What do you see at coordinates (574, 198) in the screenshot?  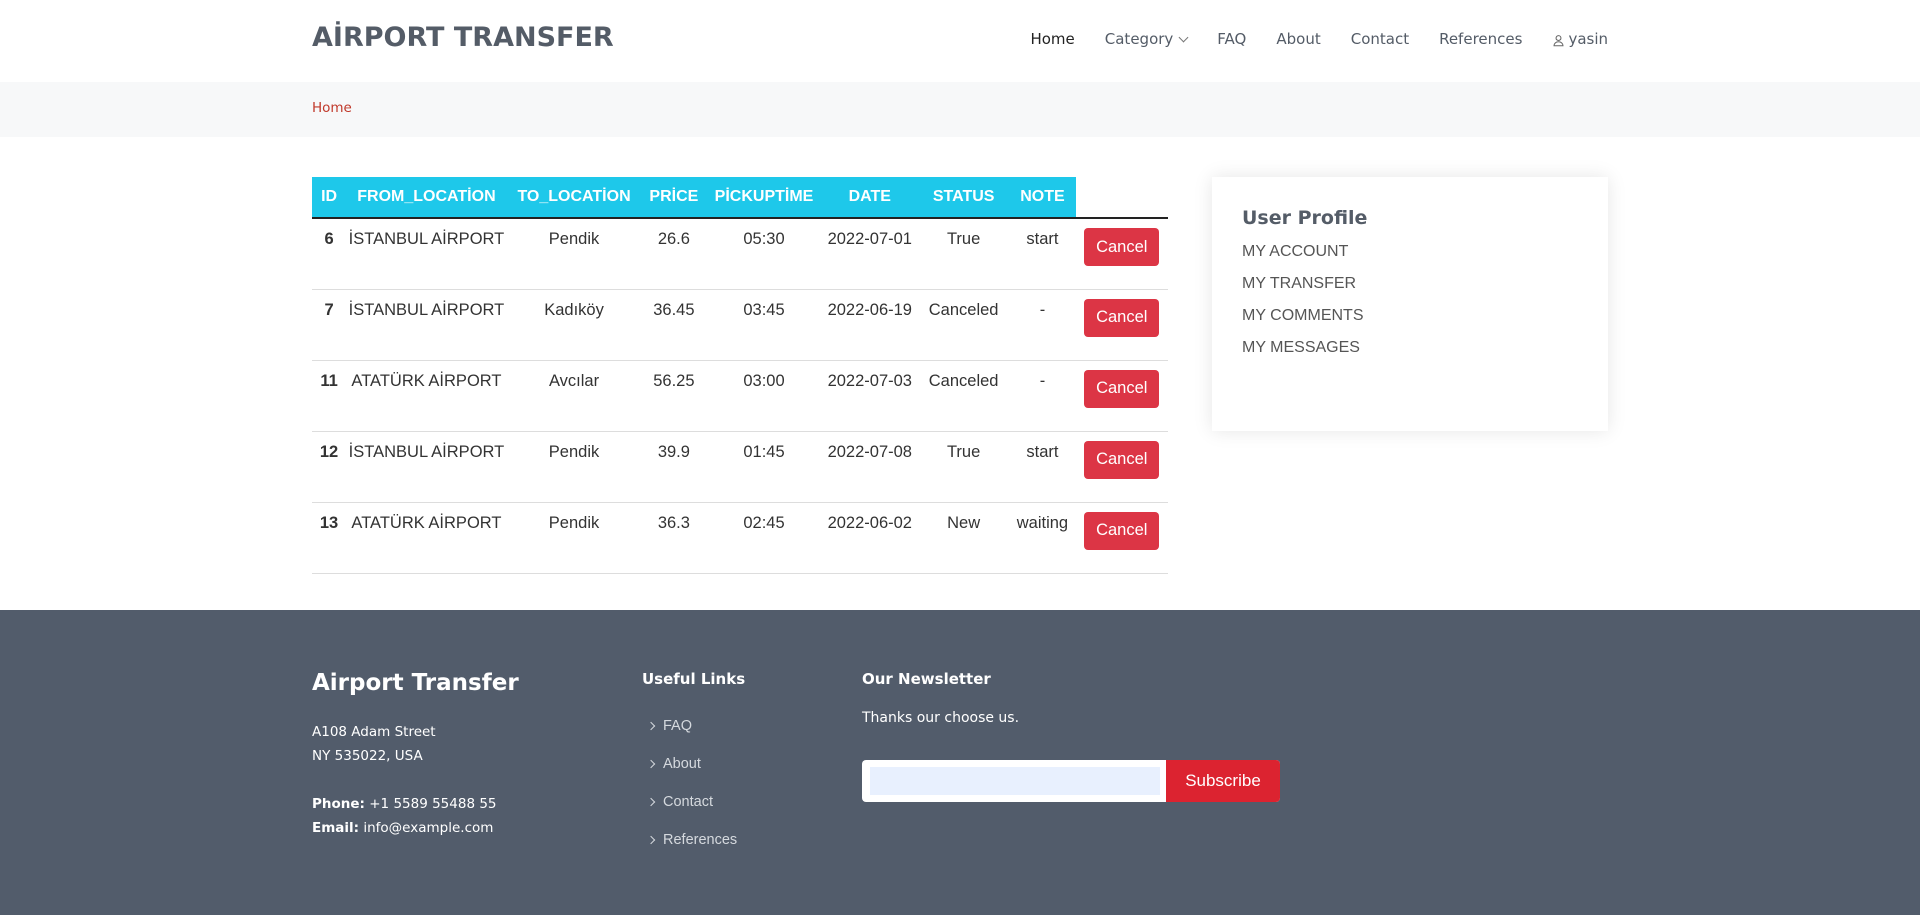 I see `col-to-location: TO_LOCATİON` at bounding box center [574, 198].